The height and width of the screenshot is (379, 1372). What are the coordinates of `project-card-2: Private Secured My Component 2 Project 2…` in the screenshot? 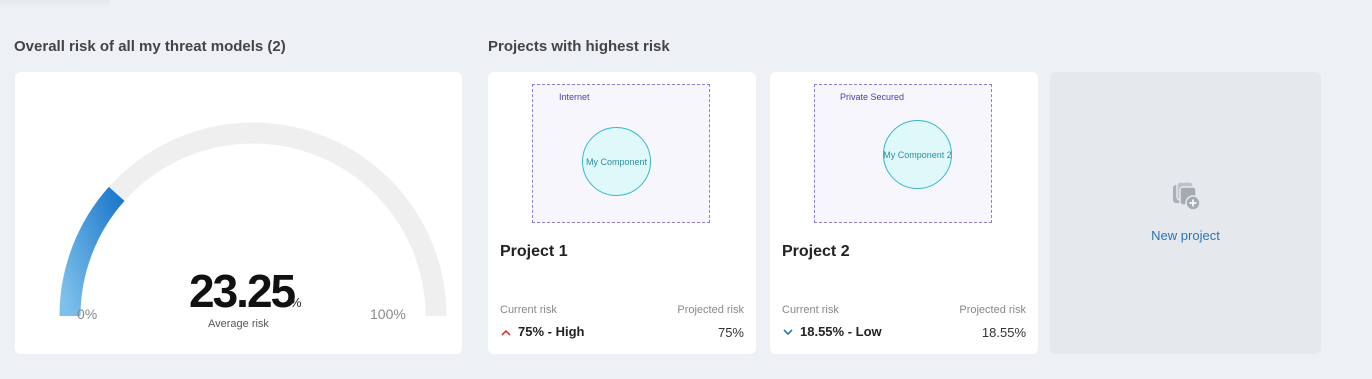 It's located at (904, 213).